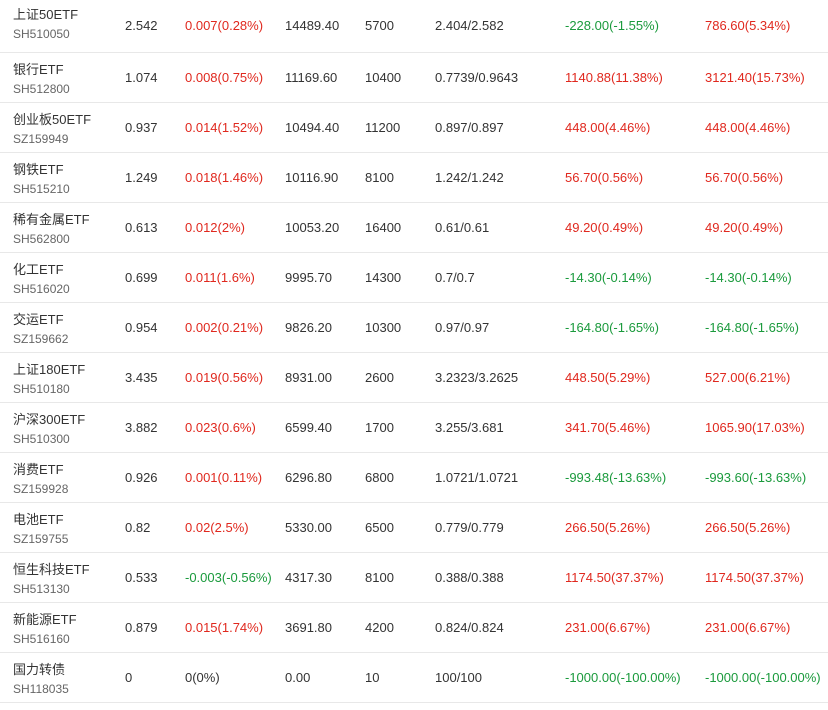  What do you see at coordinates (748, 127) in the screenshot?
I see `total-profit-loss-cell: 448.00(4.46%)` at bounding box center [748, 127].